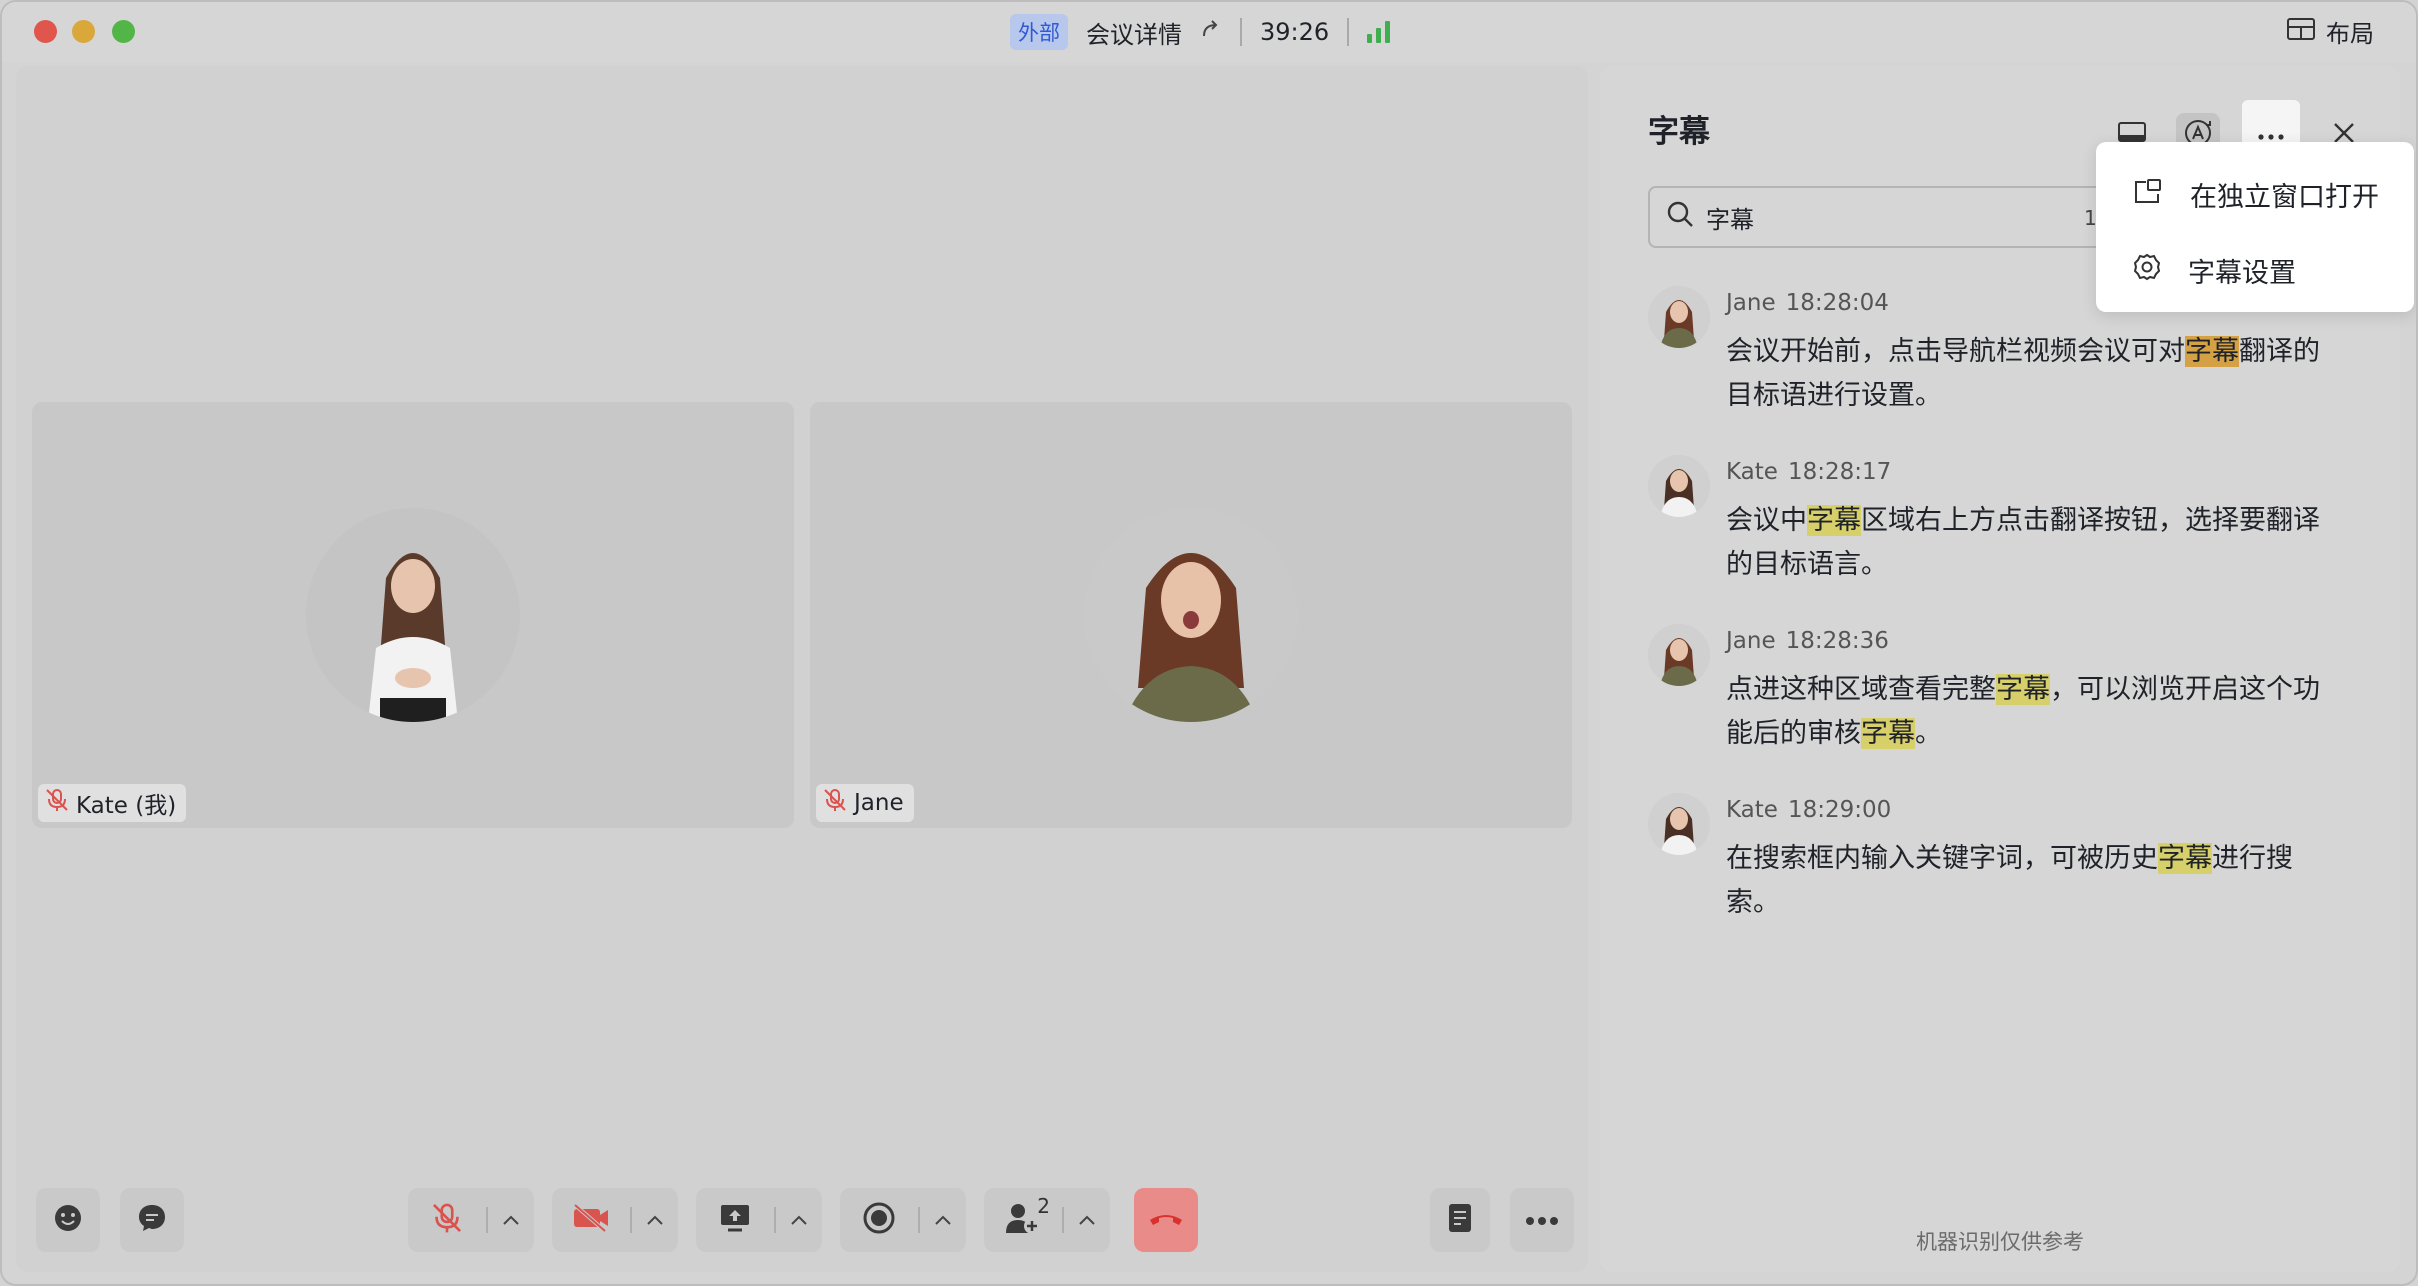  I want to click on participants-control: 2, so click(1047, 1220).